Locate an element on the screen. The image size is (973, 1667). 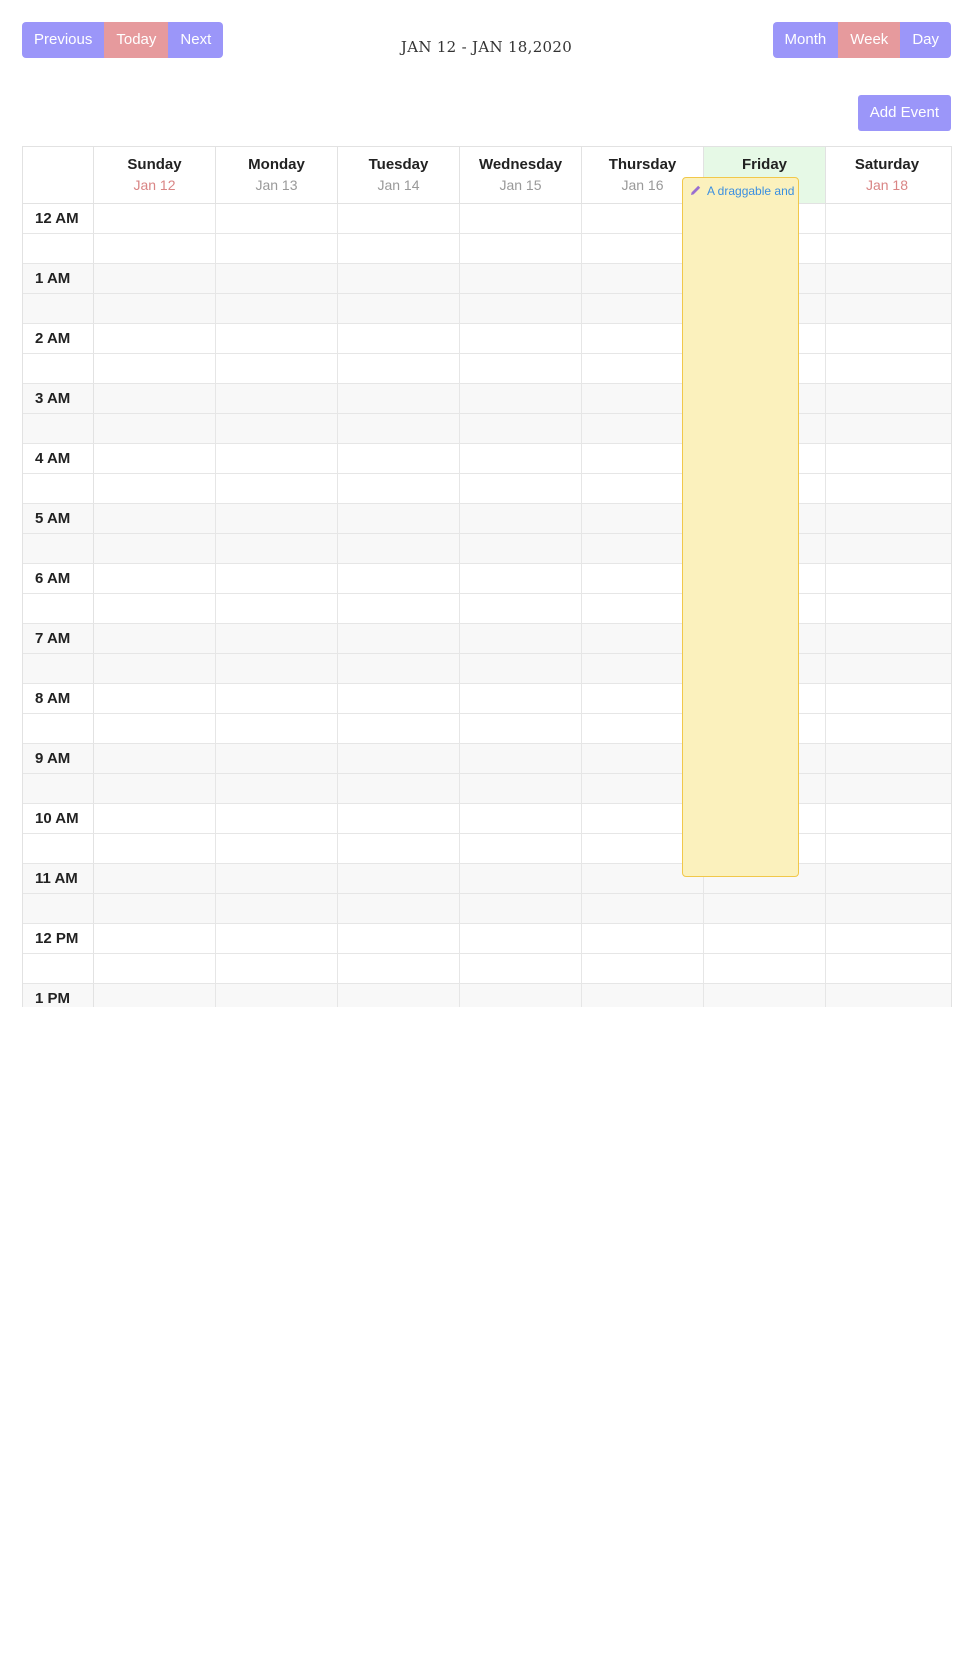
add-event-button: Add Event is located at coordinates (904, 113).